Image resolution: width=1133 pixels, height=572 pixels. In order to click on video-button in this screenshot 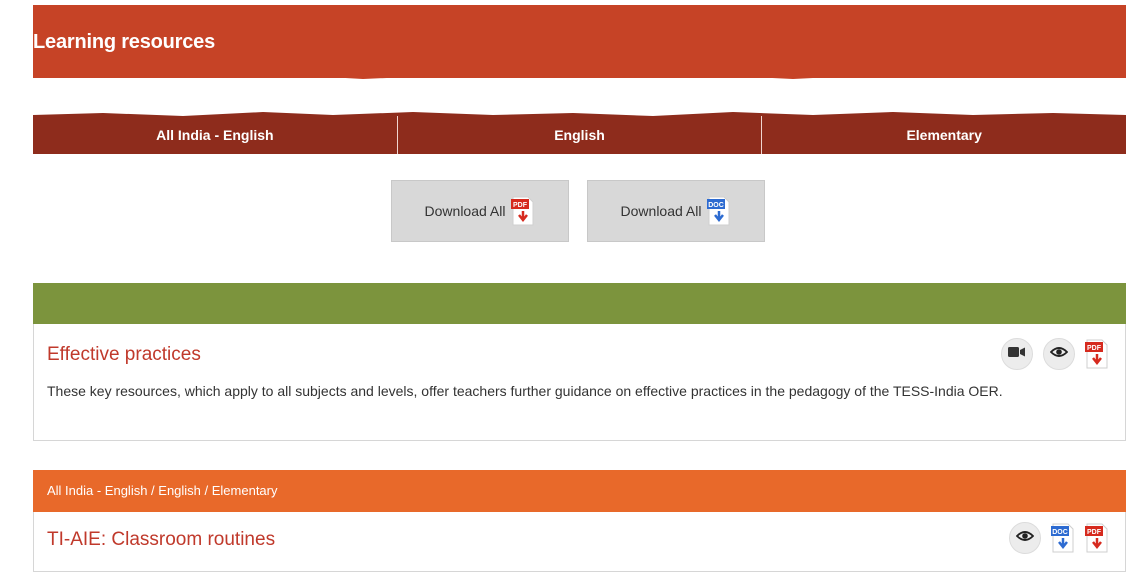, I will do `click(1017, 354)`.